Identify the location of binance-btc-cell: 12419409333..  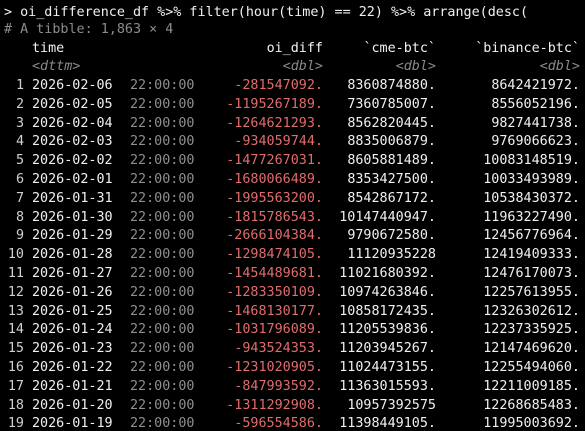
(531, 254).